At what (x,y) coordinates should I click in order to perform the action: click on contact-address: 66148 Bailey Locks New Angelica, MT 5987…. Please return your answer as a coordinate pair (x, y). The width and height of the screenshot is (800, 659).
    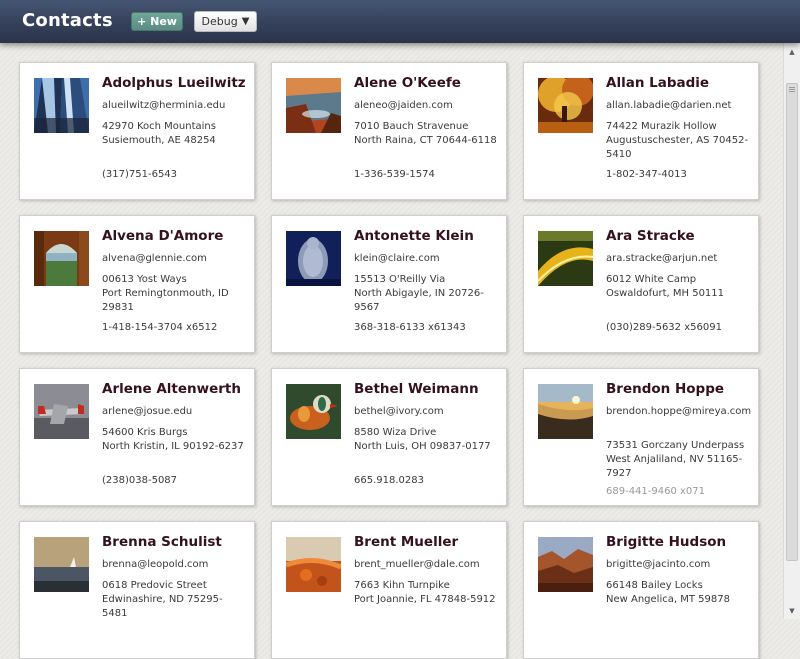
    Looking at the image, I should click on (668, 592).